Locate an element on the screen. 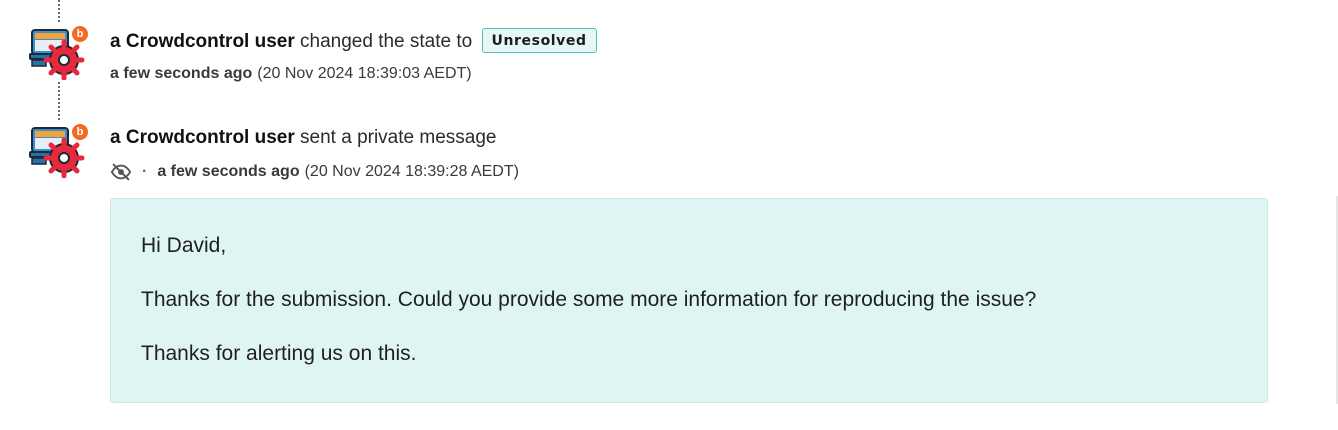 Image resolution: width=1338 pixels, height=430 pixels. message-paragraph: Hi David, is located at coordinates (184, 245).